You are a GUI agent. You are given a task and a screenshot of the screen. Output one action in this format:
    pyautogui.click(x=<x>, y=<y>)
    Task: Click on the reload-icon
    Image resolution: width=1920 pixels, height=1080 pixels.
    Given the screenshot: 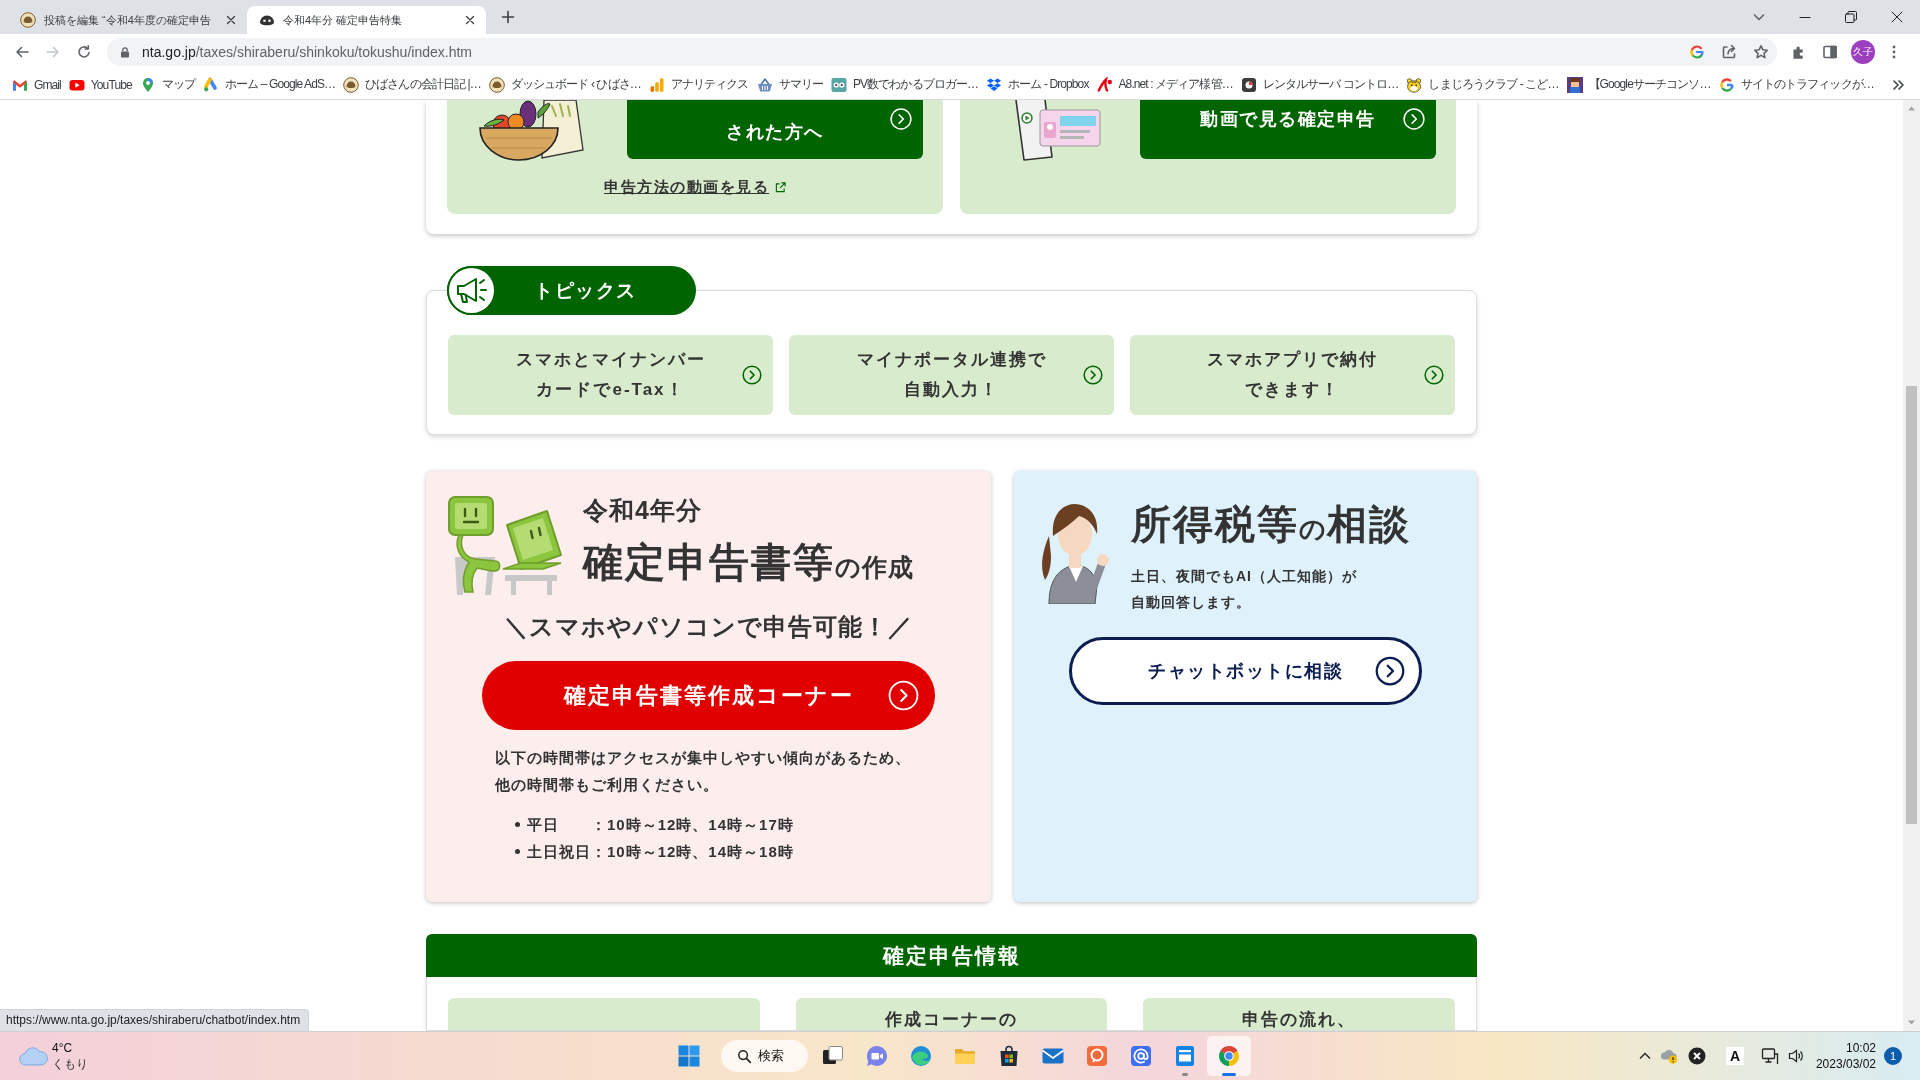 What is the action you would take?
    pyautogui.click(x=84, y=52)
    